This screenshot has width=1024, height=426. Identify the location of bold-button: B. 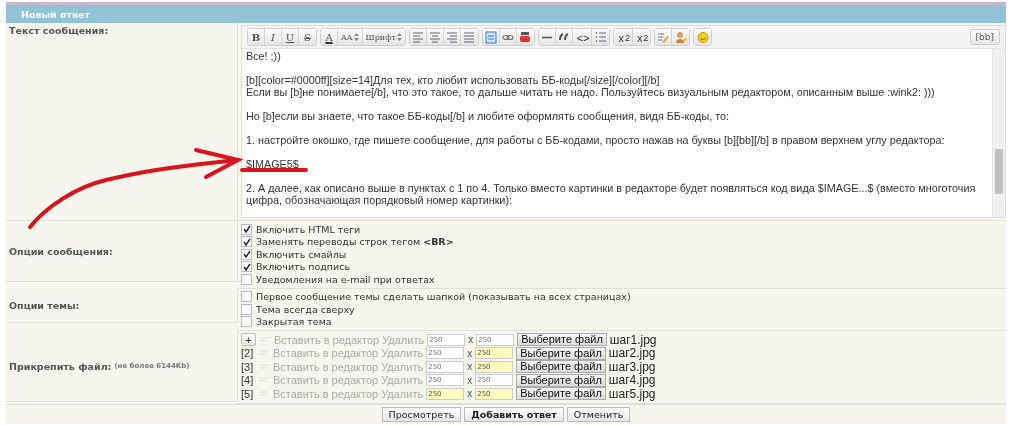
(256, 37).